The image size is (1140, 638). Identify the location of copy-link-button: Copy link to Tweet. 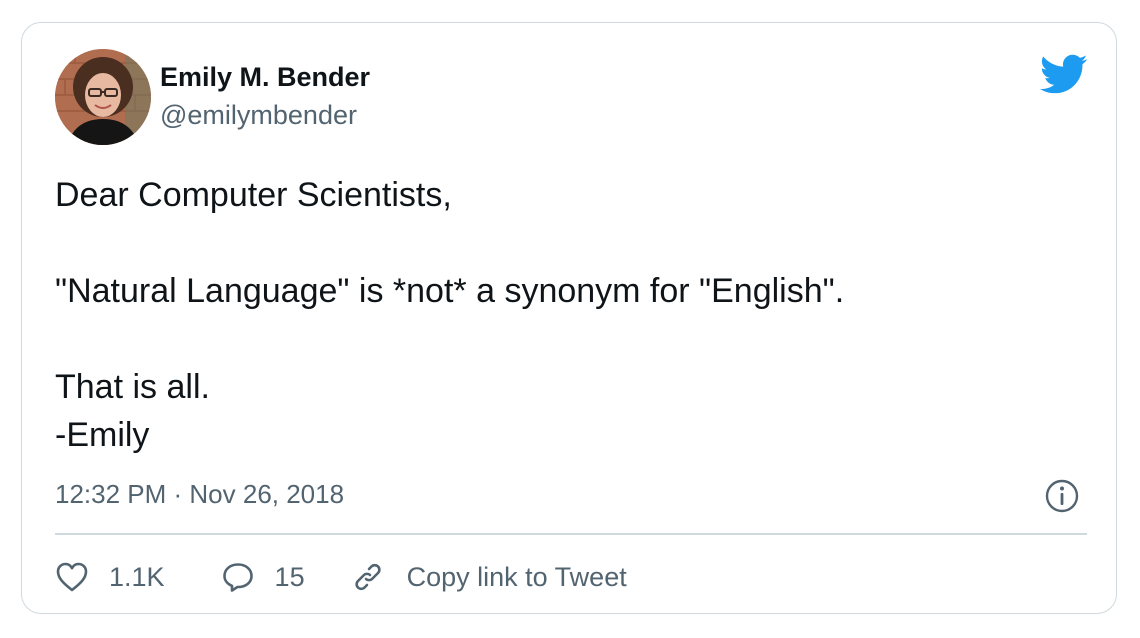
(489, 577).